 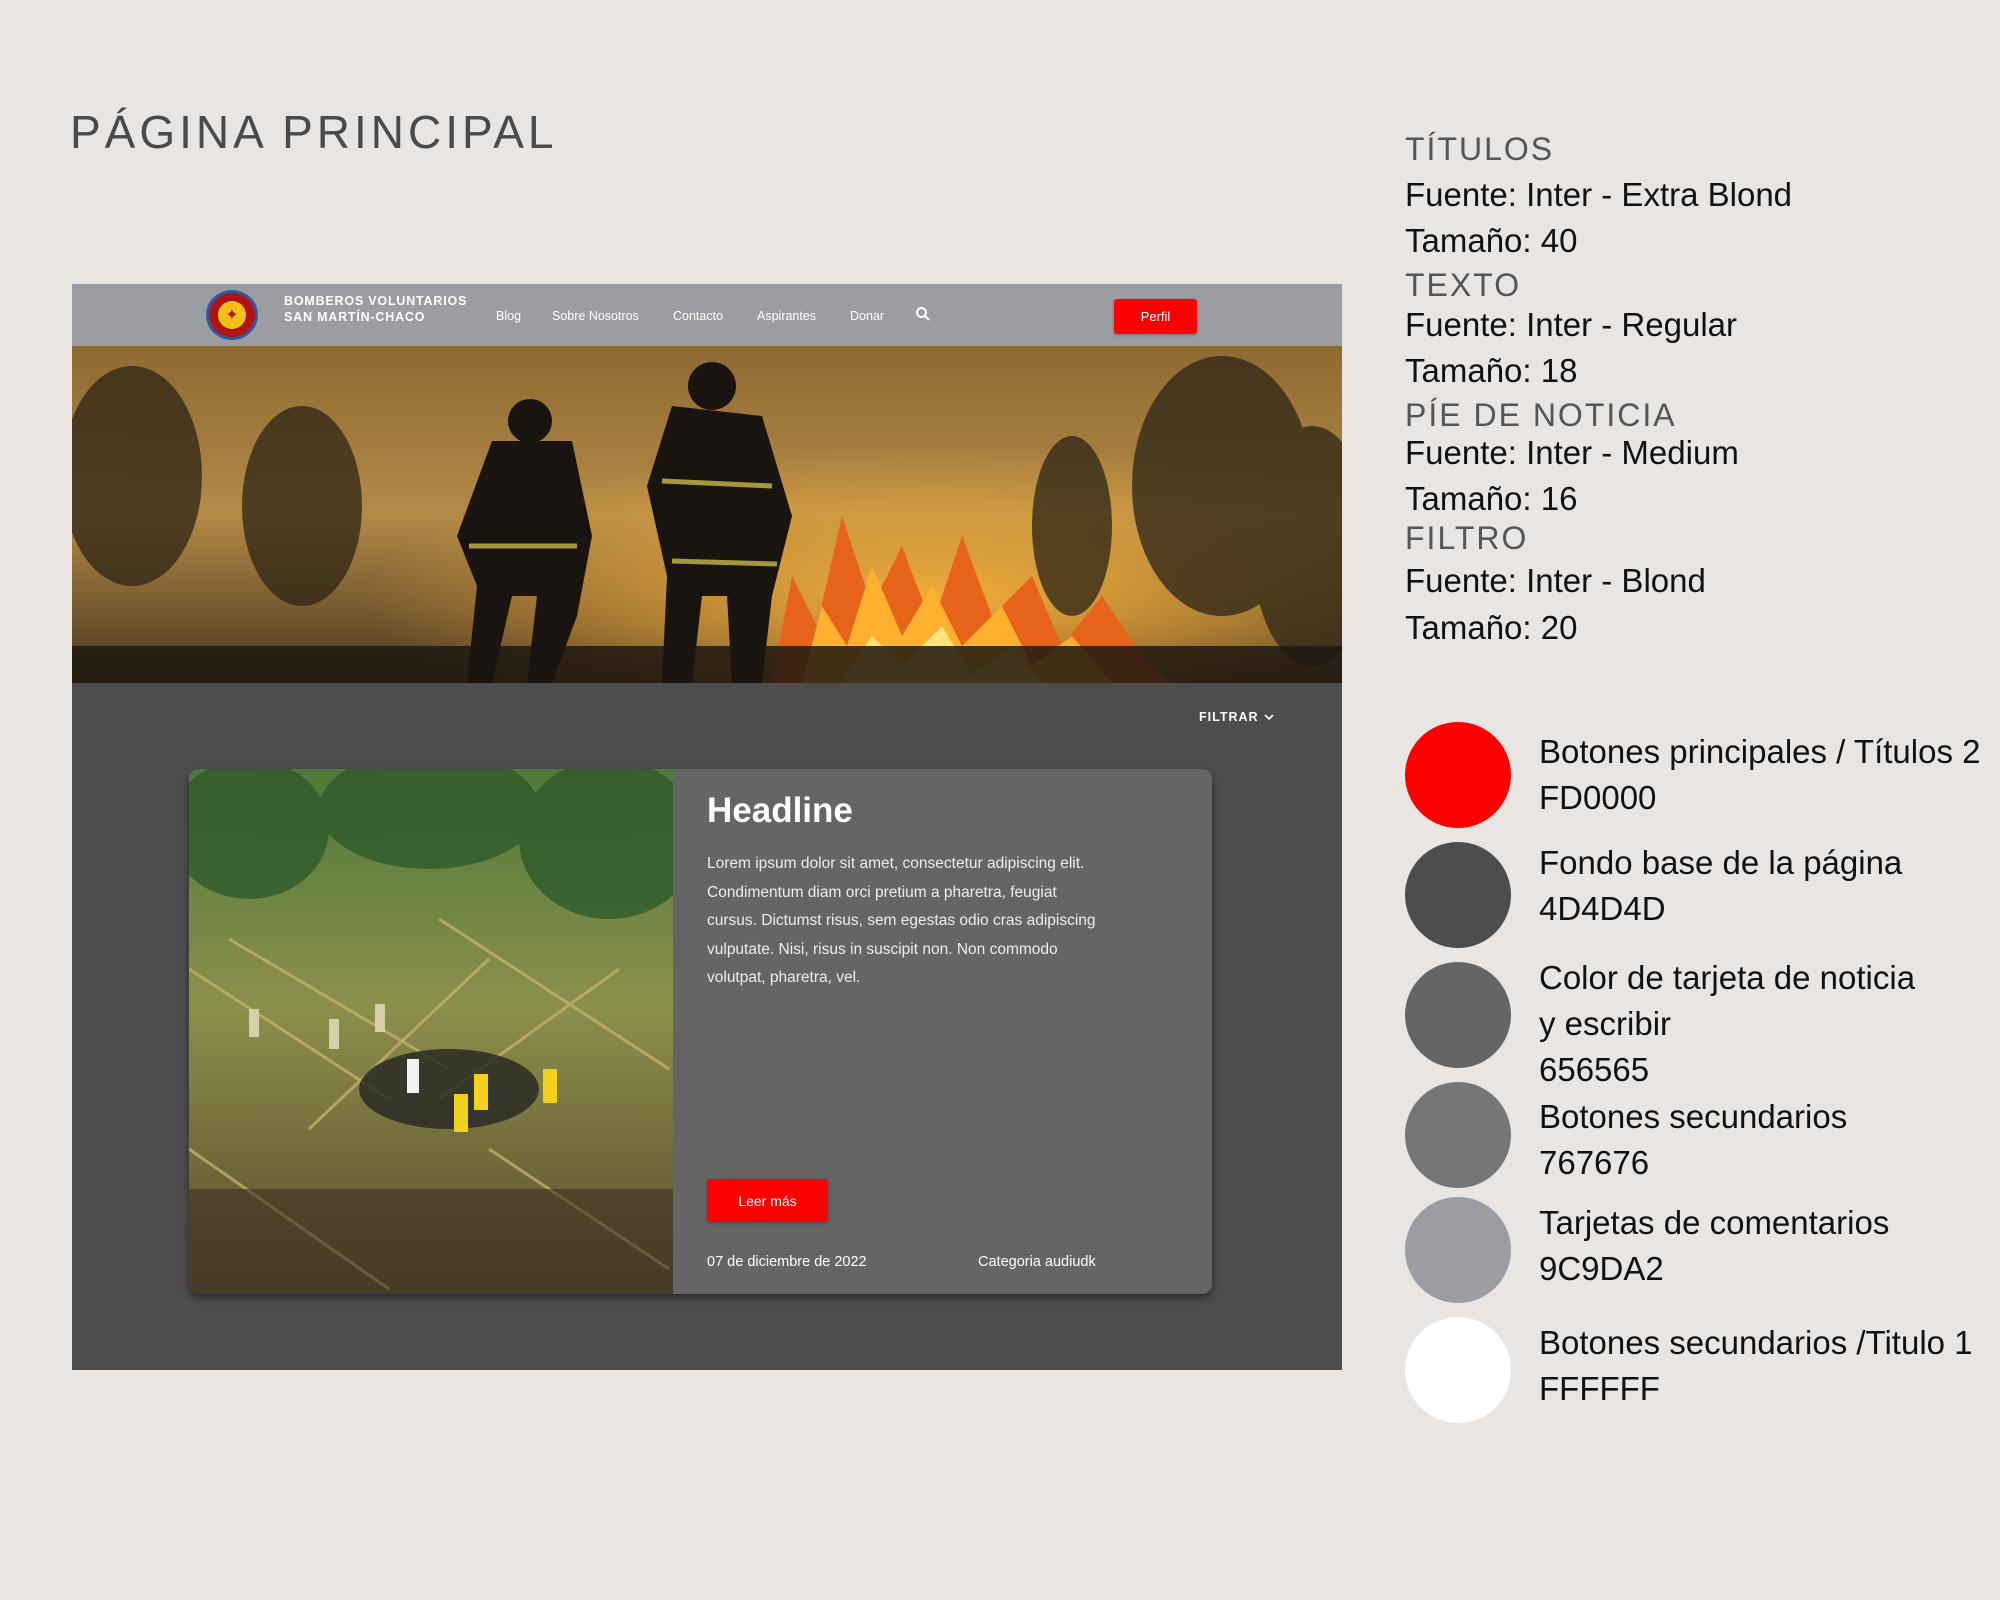 I want to click on news-category: Categoria audiudk, so click(x=1037, y=1262).